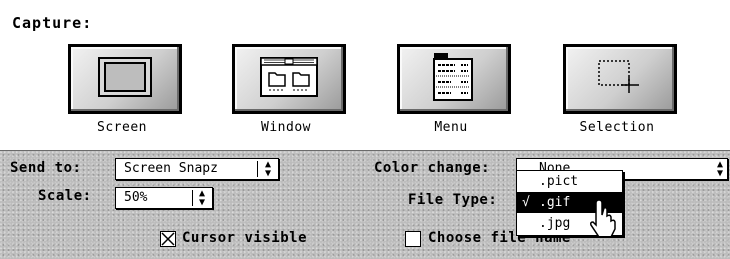  I want to click on check-x-icon, so click(168, 239).